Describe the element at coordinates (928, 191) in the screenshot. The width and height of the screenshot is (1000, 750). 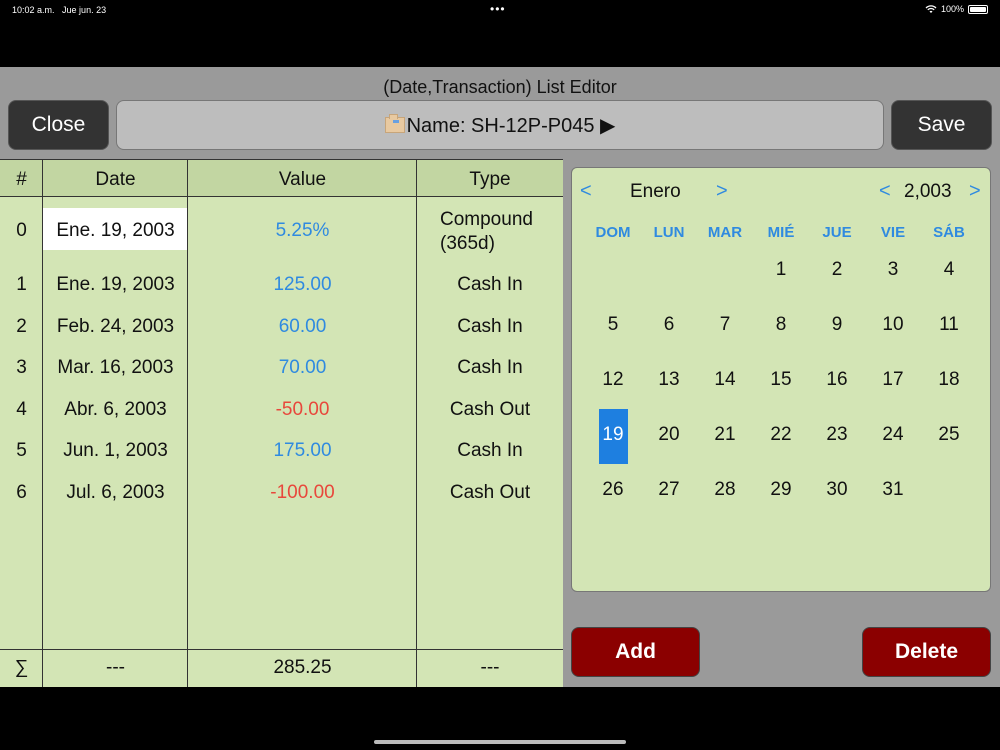
I see `year-label: 2,003` at that location.